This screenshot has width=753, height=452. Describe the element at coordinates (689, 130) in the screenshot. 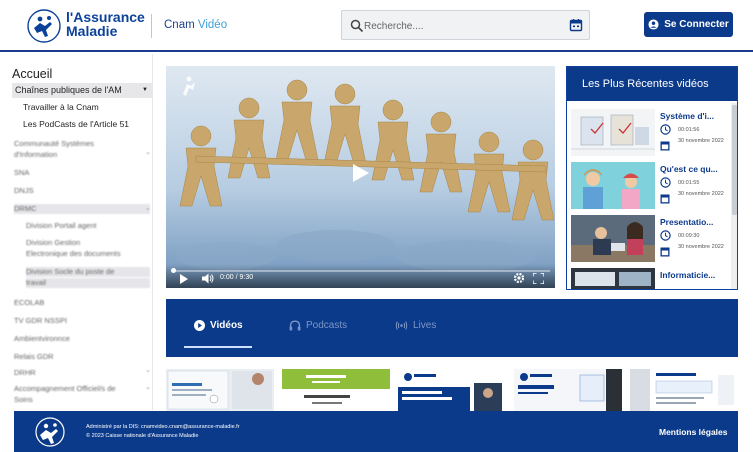

I see `recent-video-duration: 00:01:56` at that location.